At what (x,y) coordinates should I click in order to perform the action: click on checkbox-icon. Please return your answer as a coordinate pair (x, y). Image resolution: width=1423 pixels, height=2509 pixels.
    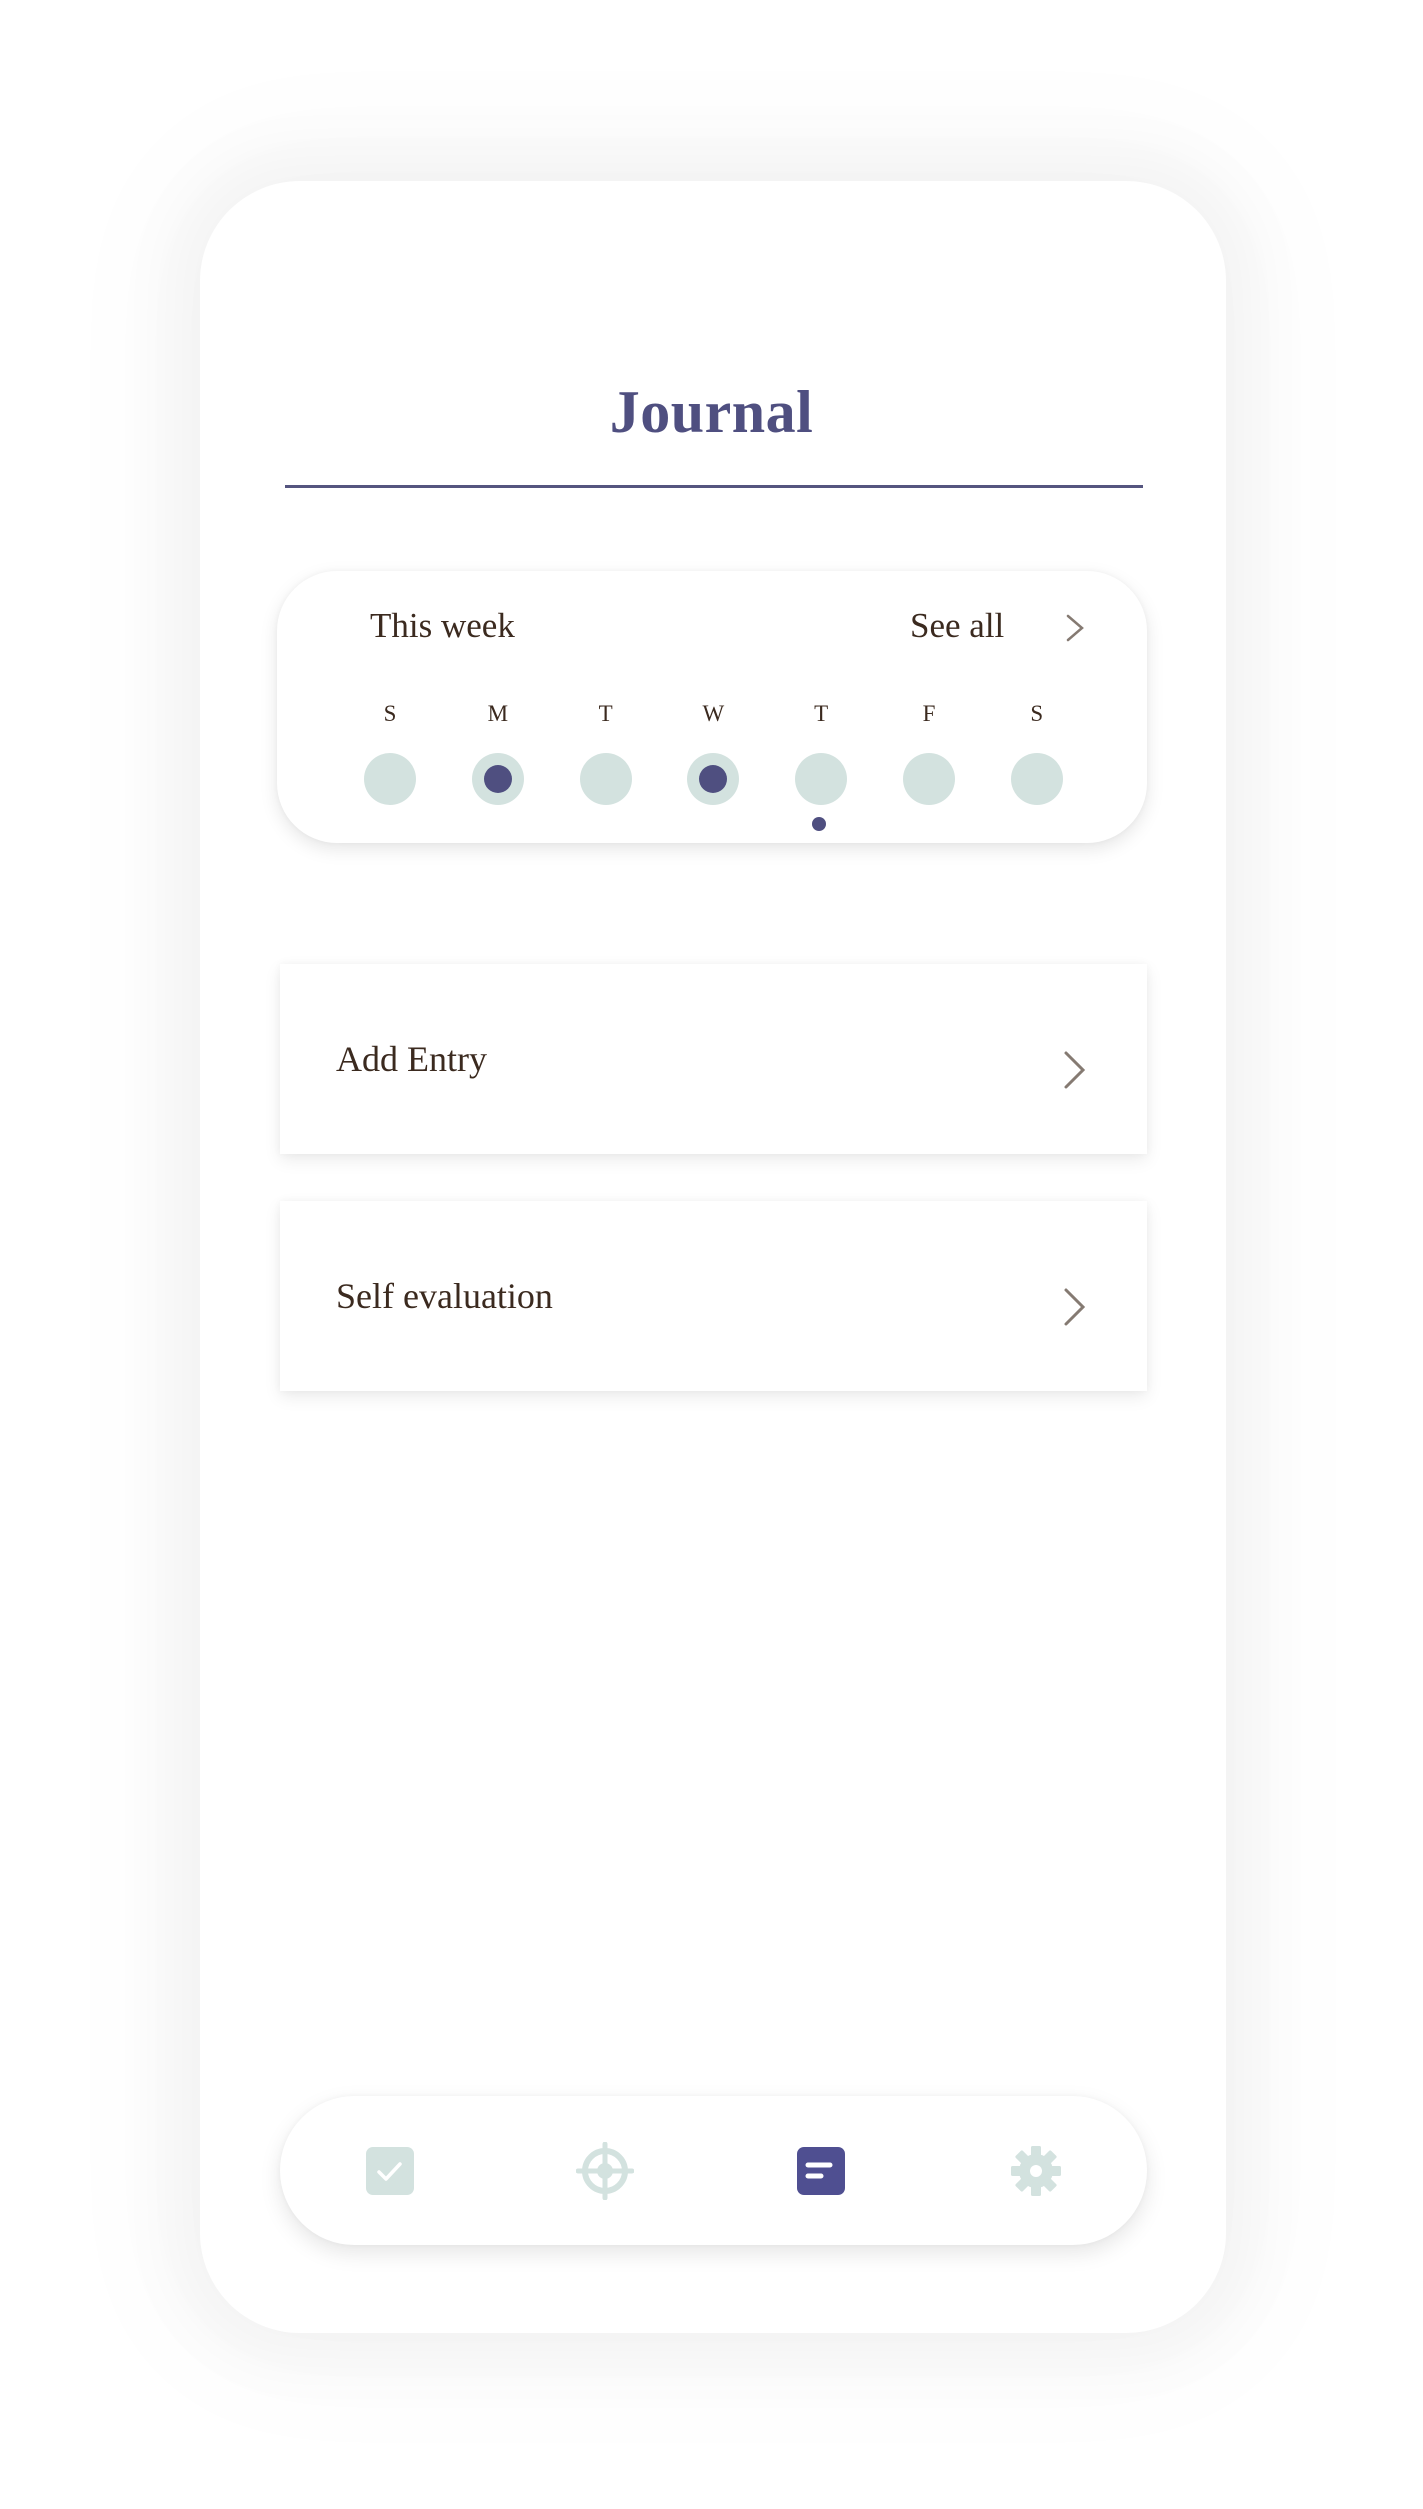
    Looking at the image, I should click on (390, 2171).